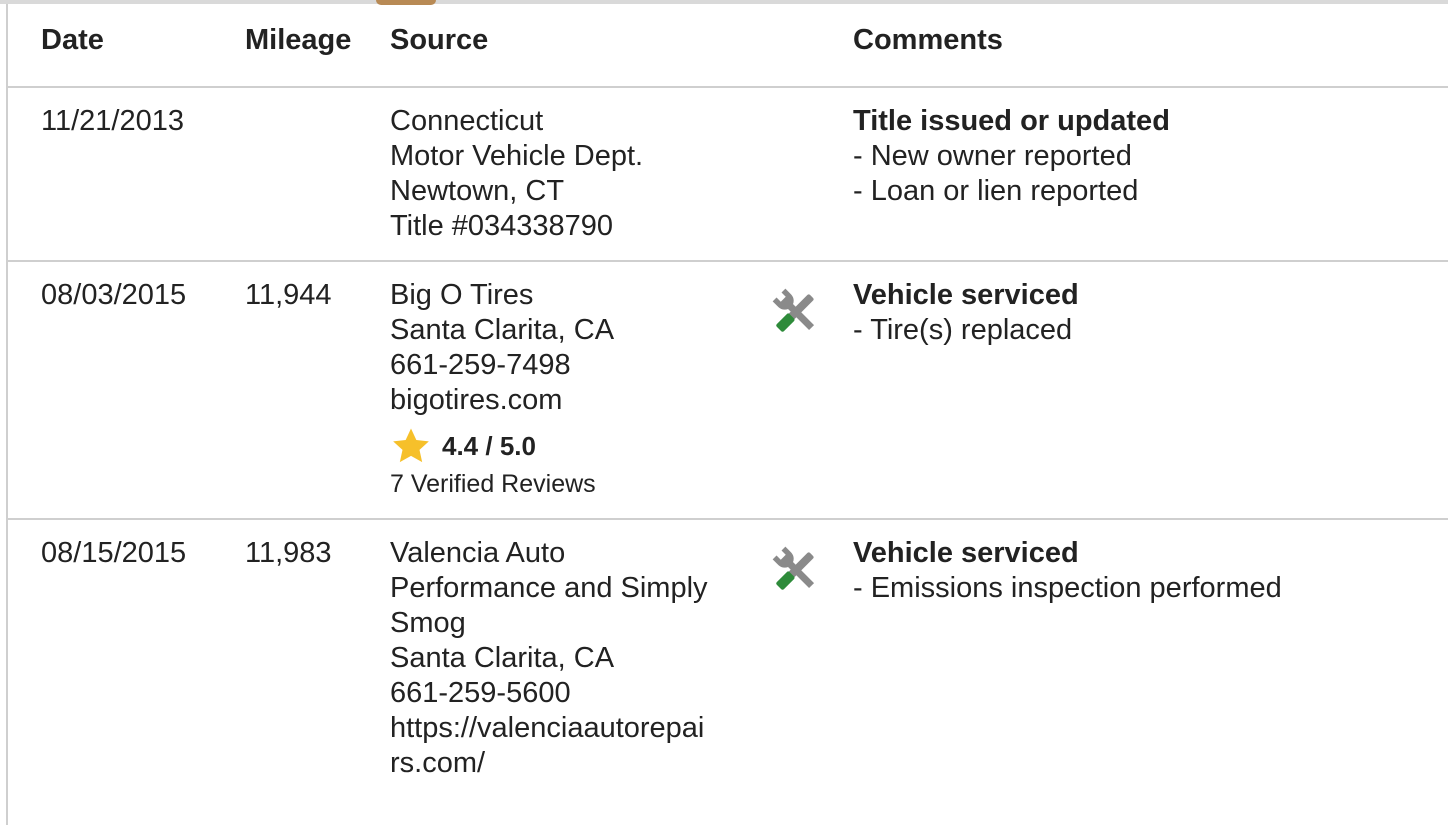 This screenshot has width=1448, height=825. Describe the element at coordinates (928, 40) in the screenshot. I see `column-header-comments: Comments` at that location.